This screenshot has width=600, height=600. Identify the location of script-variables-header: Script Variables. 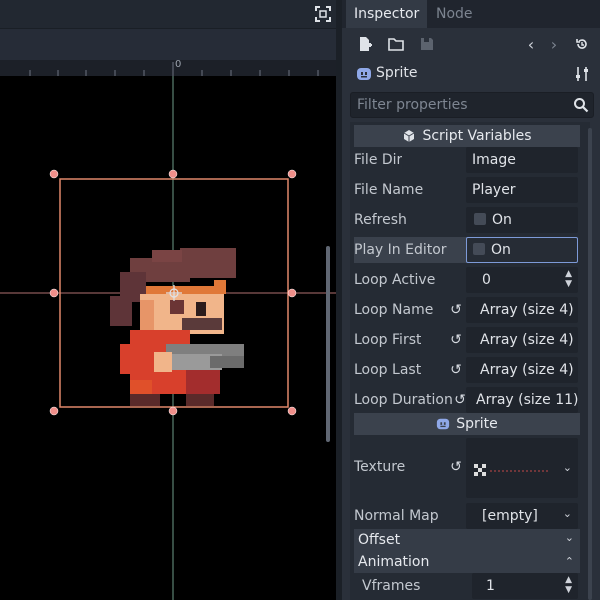
(467, 136).